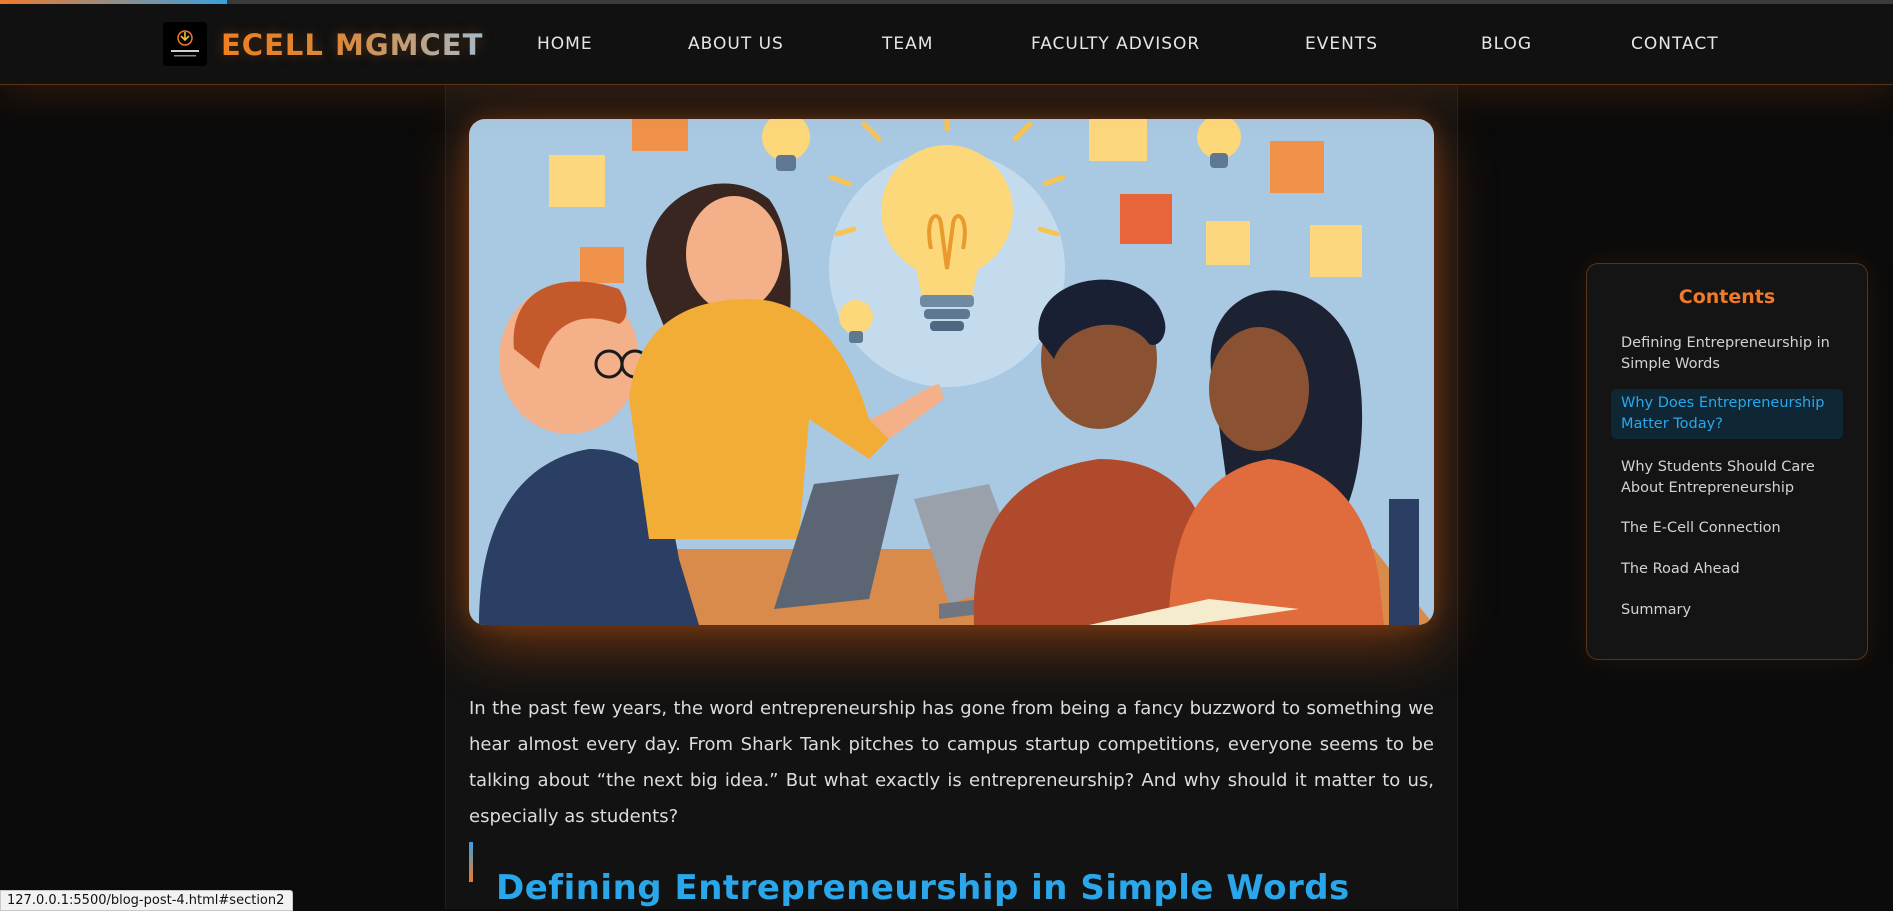  What do you see at coordinates (1727, 528) in the screenshot?
I see `toc-item-ecell-connection: The E-Cell Connection` at bounding box center [1727, 528].